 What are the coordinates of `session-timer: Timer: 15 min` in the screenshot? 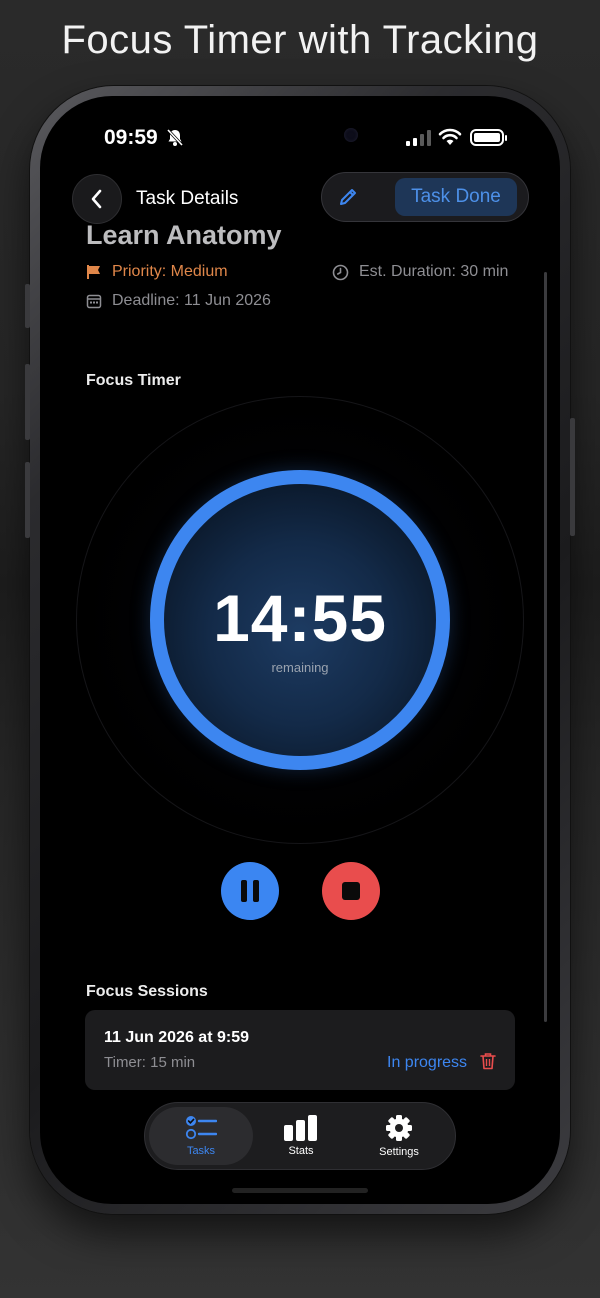 It's located at (150, 1062).